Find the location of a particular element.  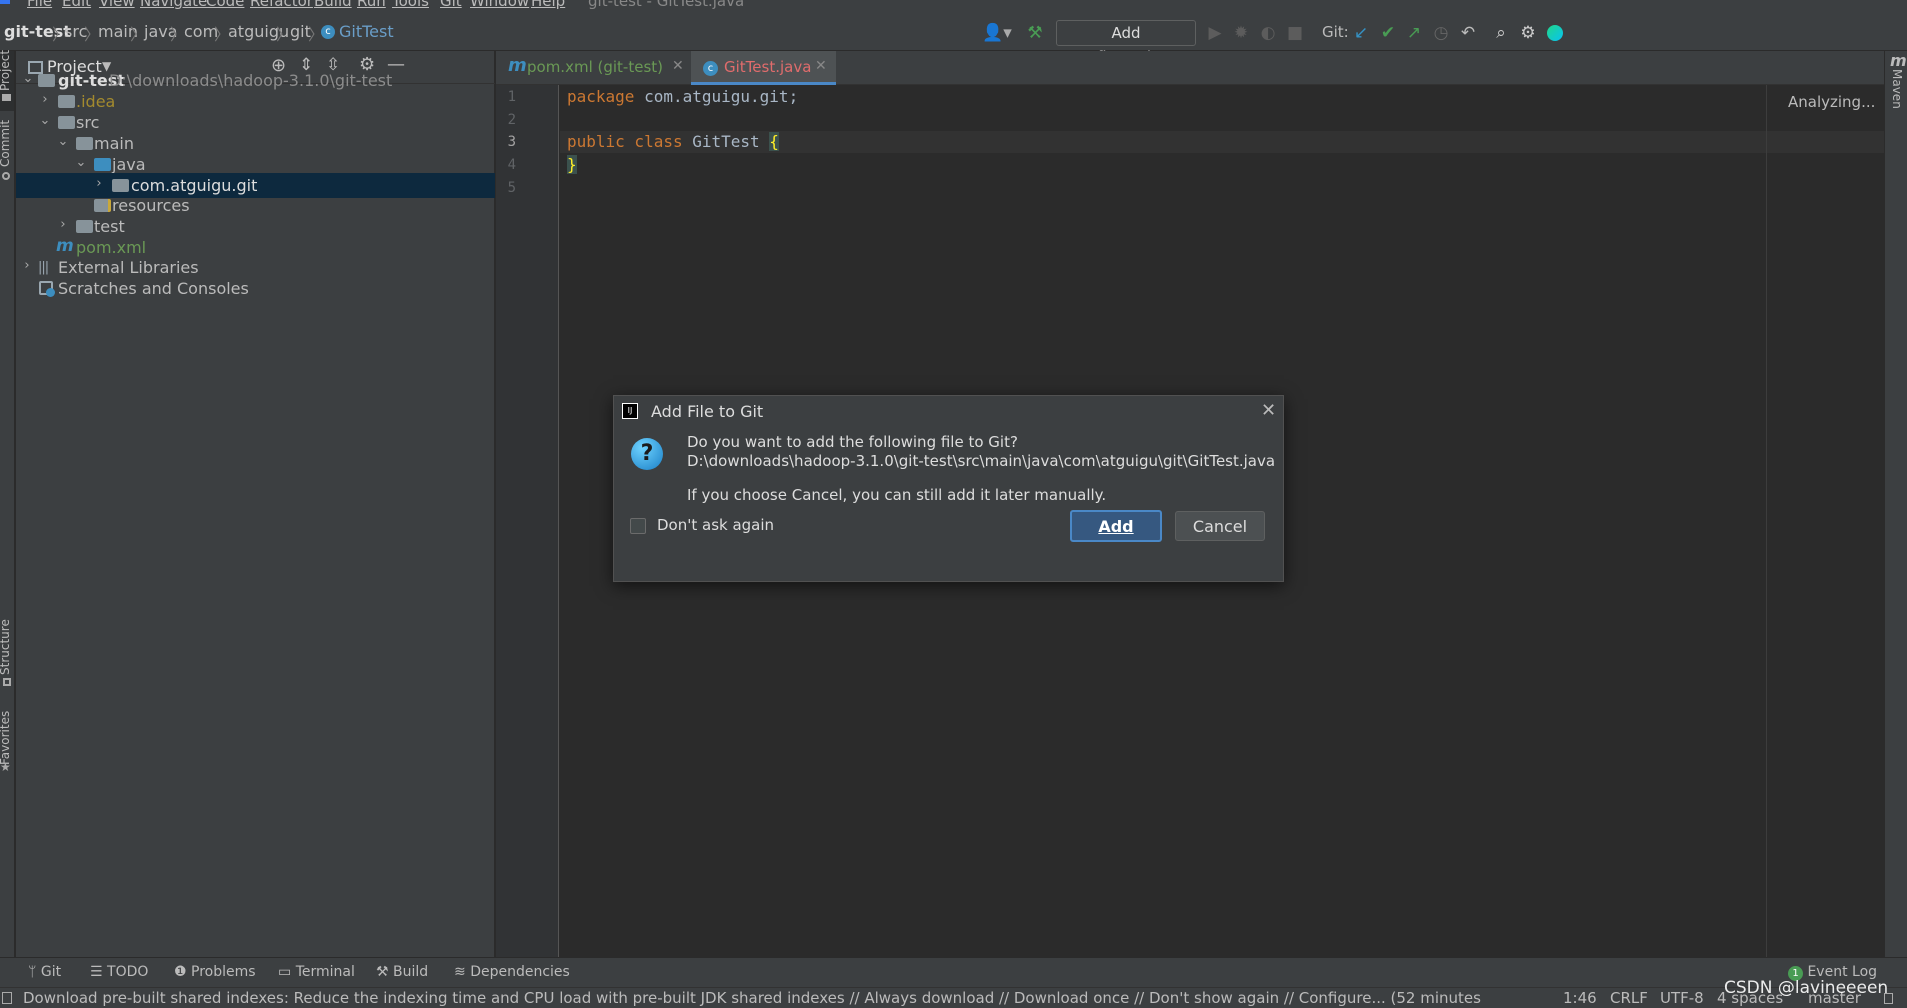

structure-tool-label: Structure is located at coordinates (6, 647).